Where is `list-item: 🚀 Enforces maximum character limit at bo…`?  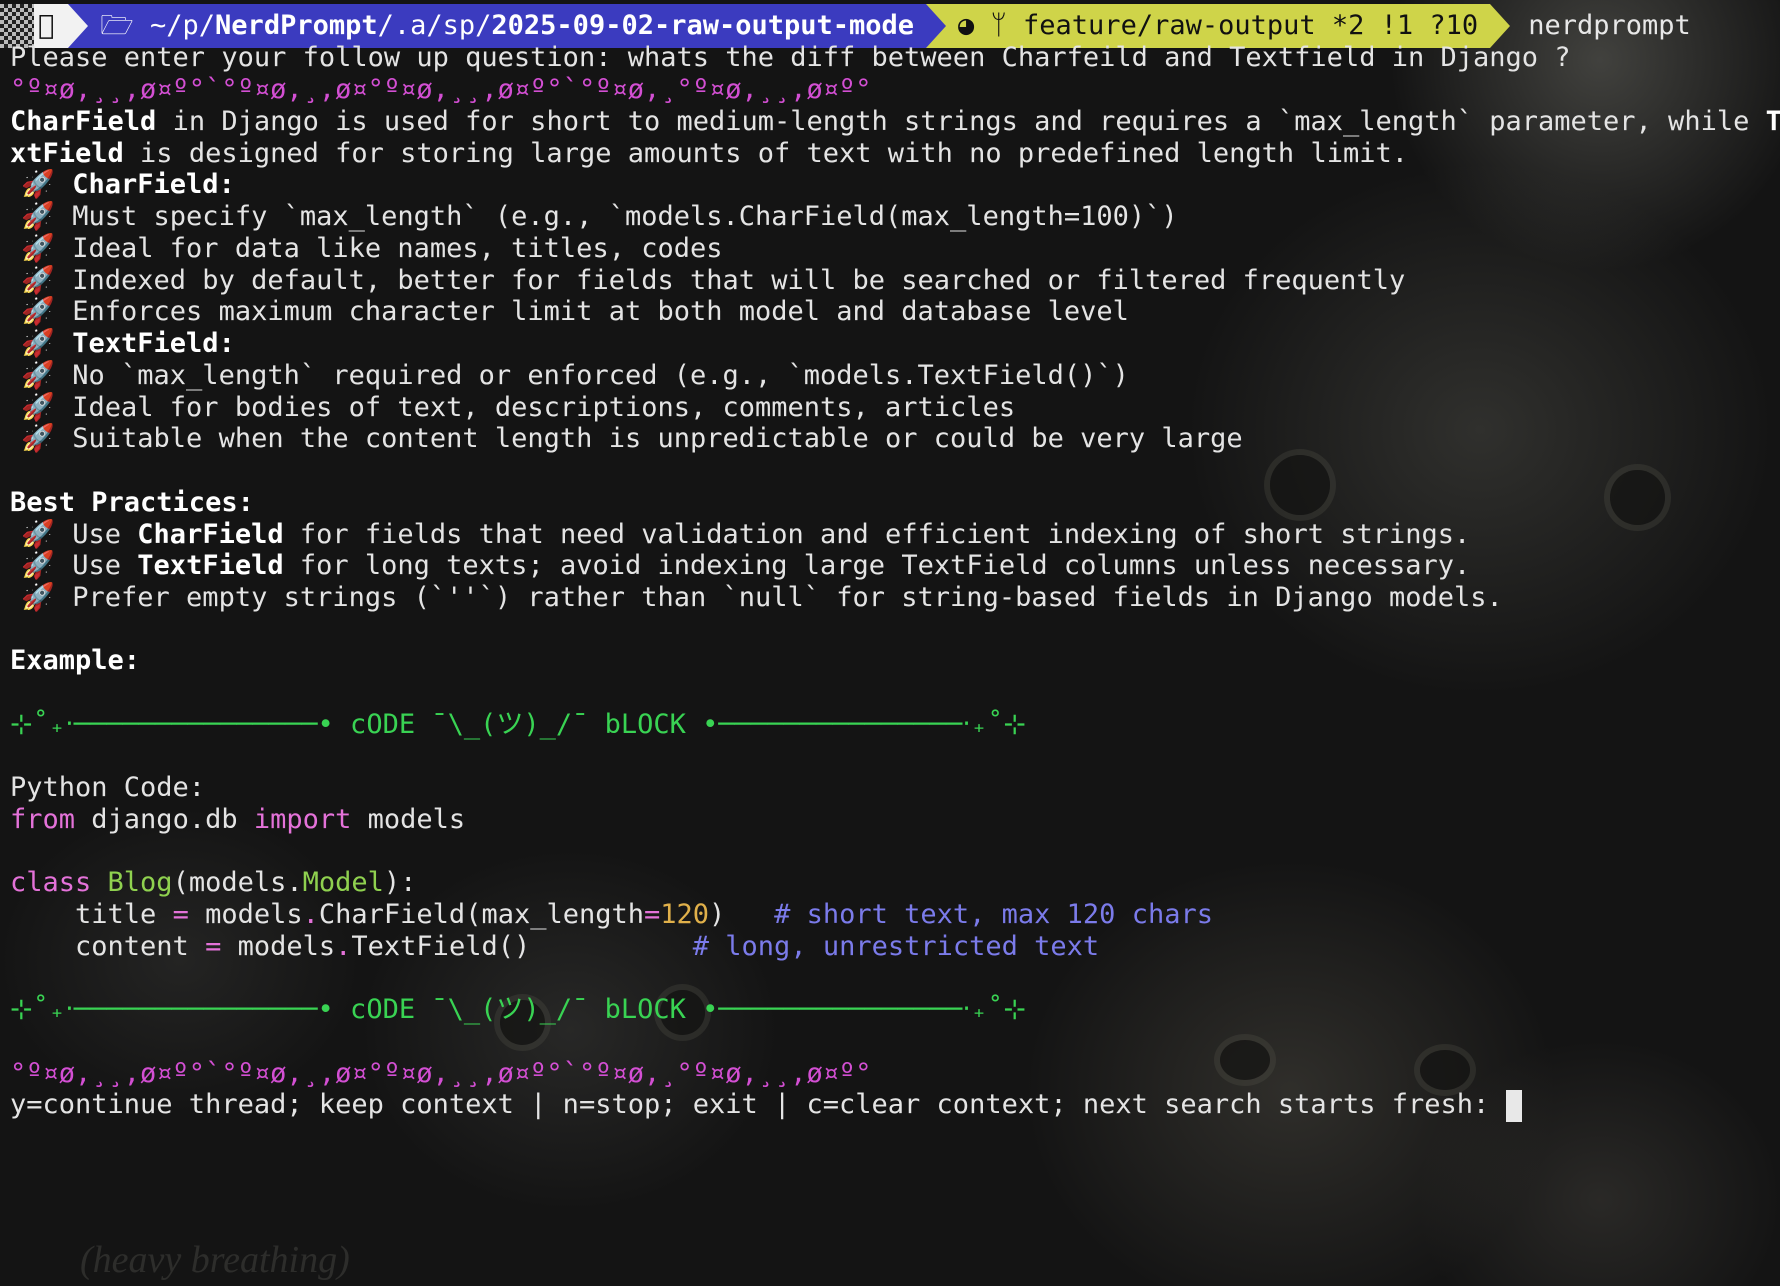
list-item: 🚀 Enforces maximum character limit at bo… is located at coordinates (574, 312).